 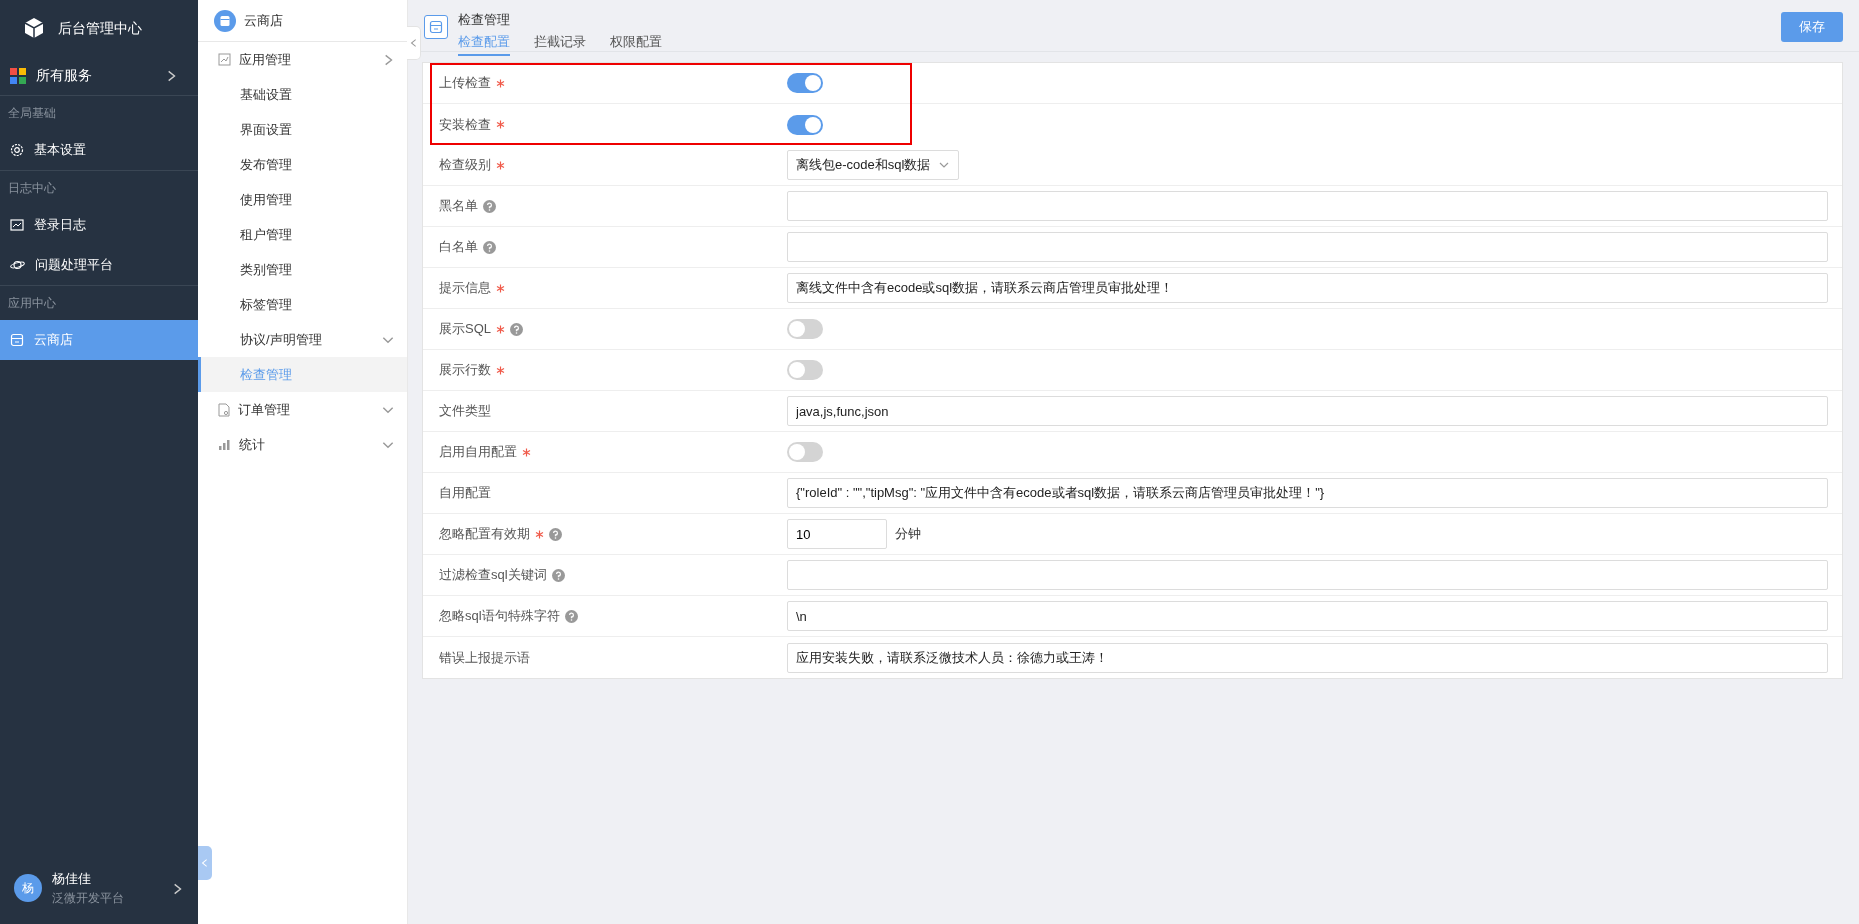 I want to click on gear-icon, so click(x=17, y=150).